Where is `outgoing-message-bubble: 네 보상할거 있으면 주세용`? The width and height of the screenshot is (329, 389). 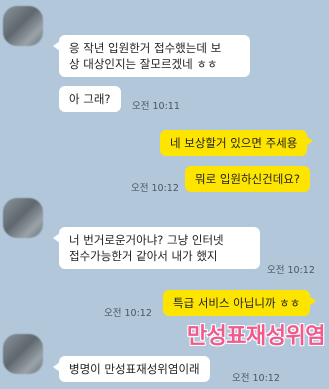
outgoing-message-bubble: 네 보상할거 있으면 주세용 is located at coordinates (237, 143).